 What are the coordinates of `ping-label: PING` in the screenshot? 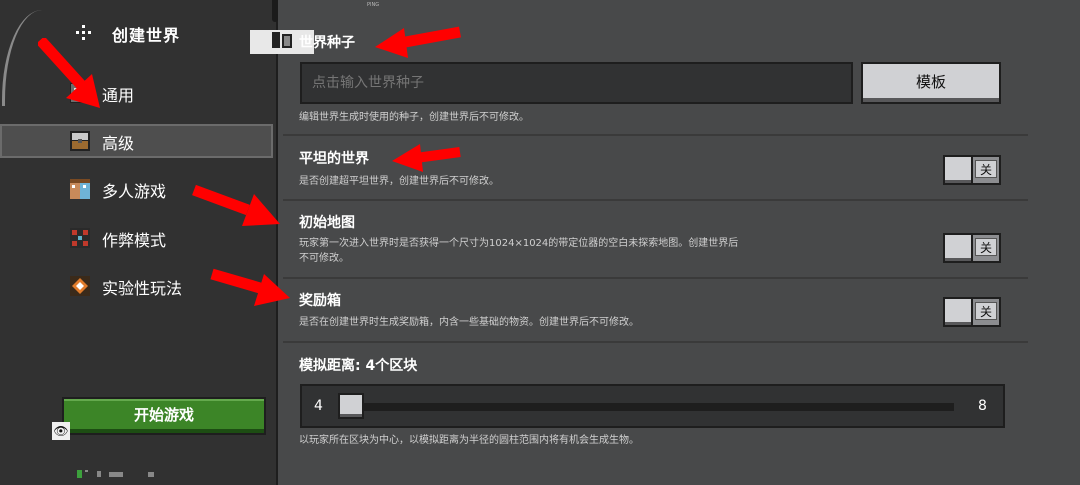 It's located at (373, 5).